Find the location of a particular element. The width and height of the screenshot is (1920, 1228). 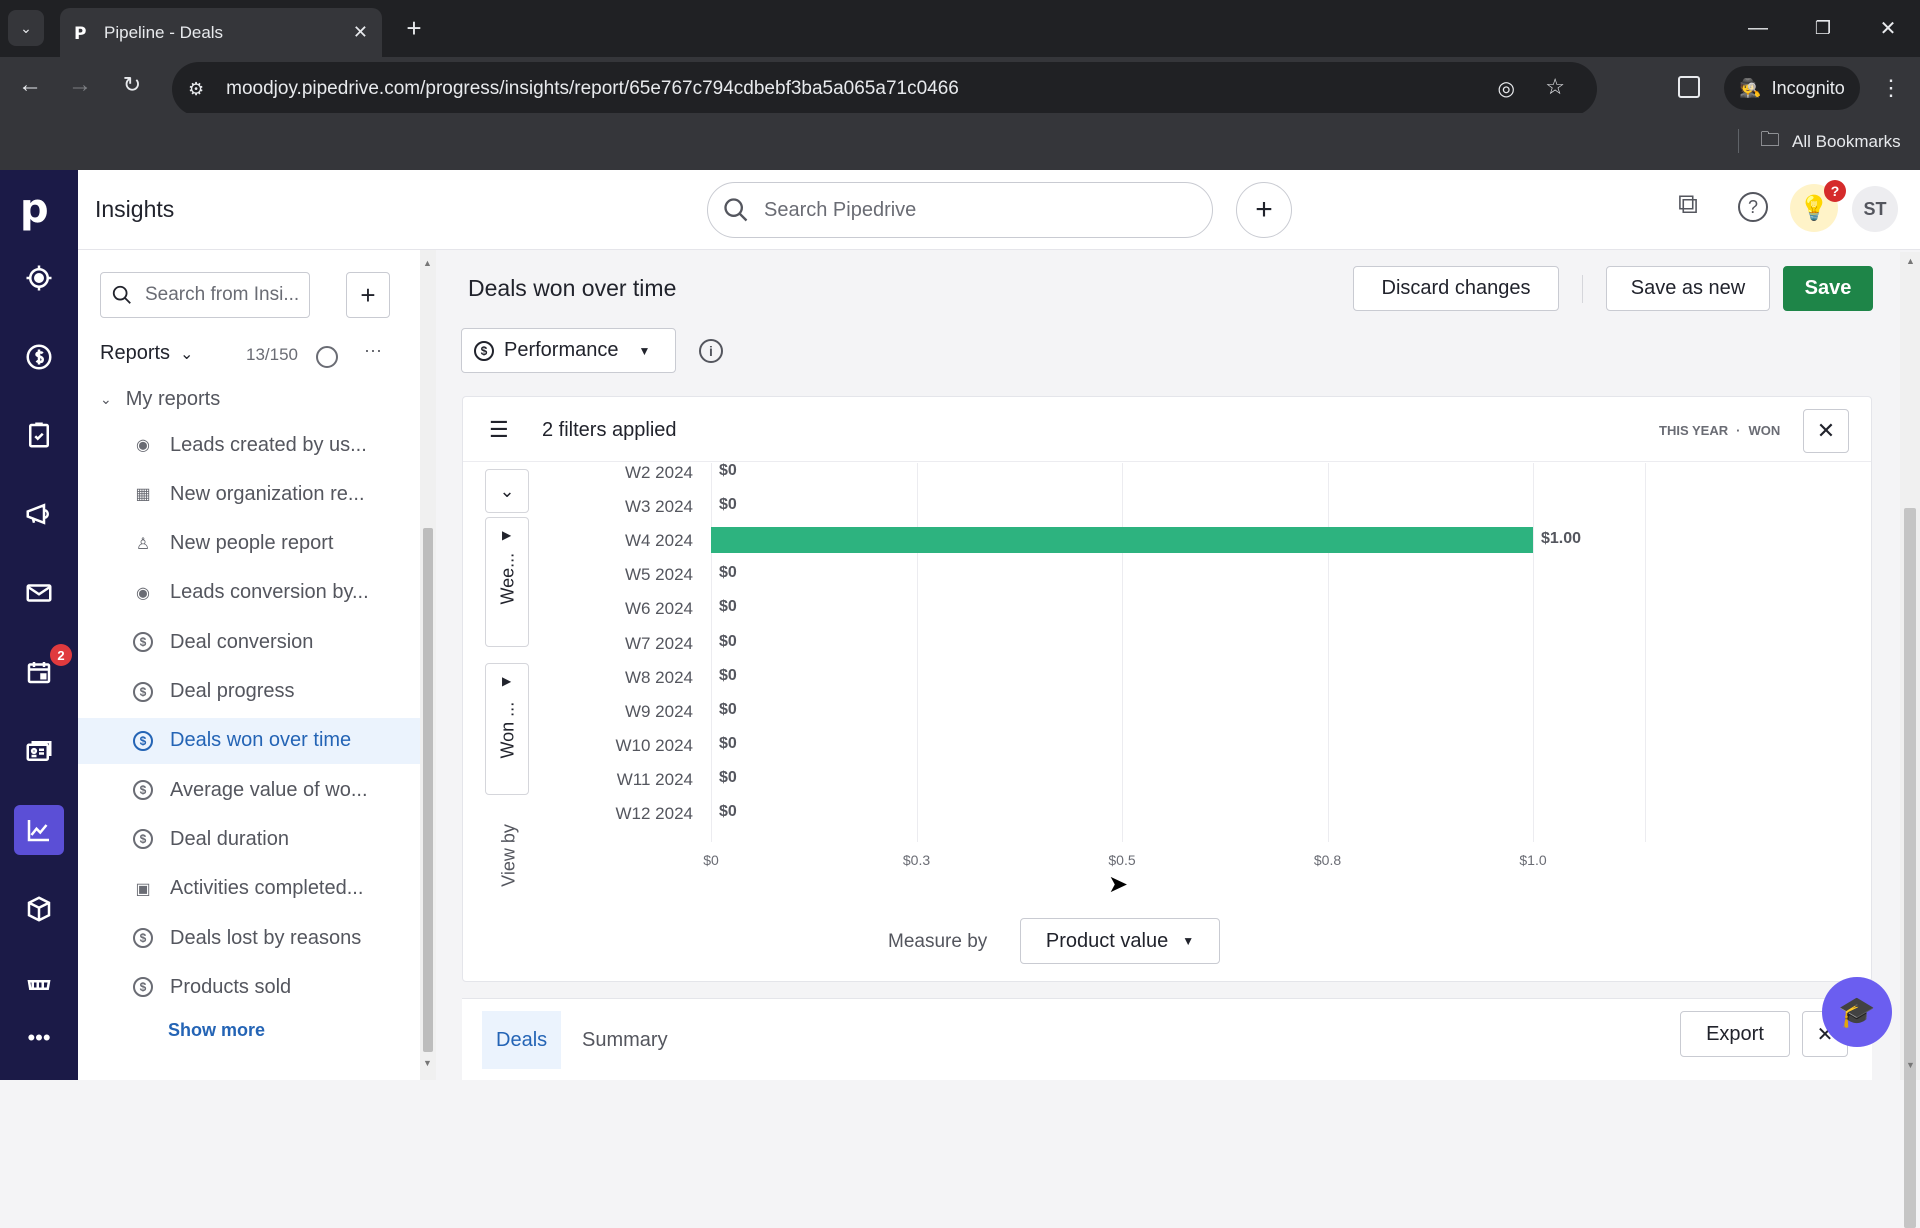

sidebar-item-label: Products sold is located at coordinates (231, 986).